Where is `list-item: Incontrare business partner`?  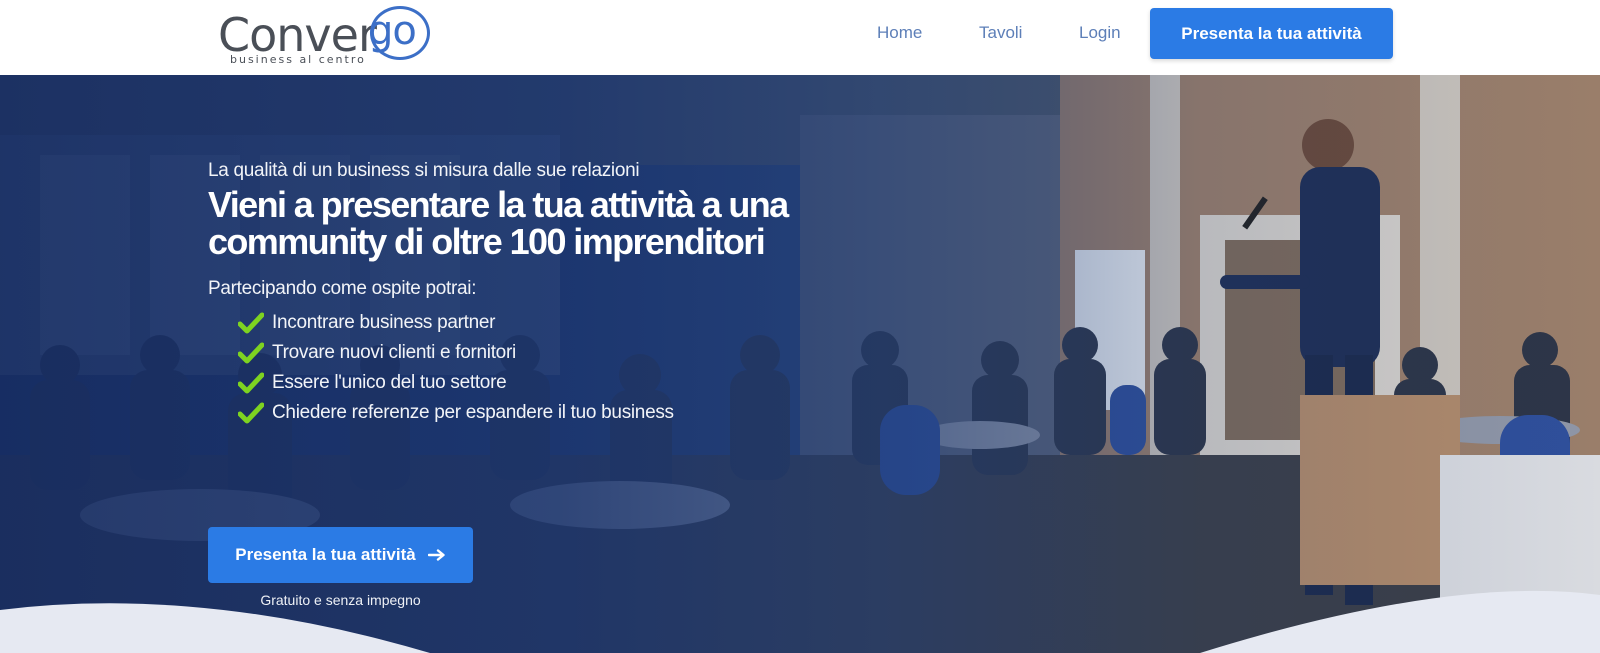
list-item: Incontrare business partner is located at coordinates (573, 323).